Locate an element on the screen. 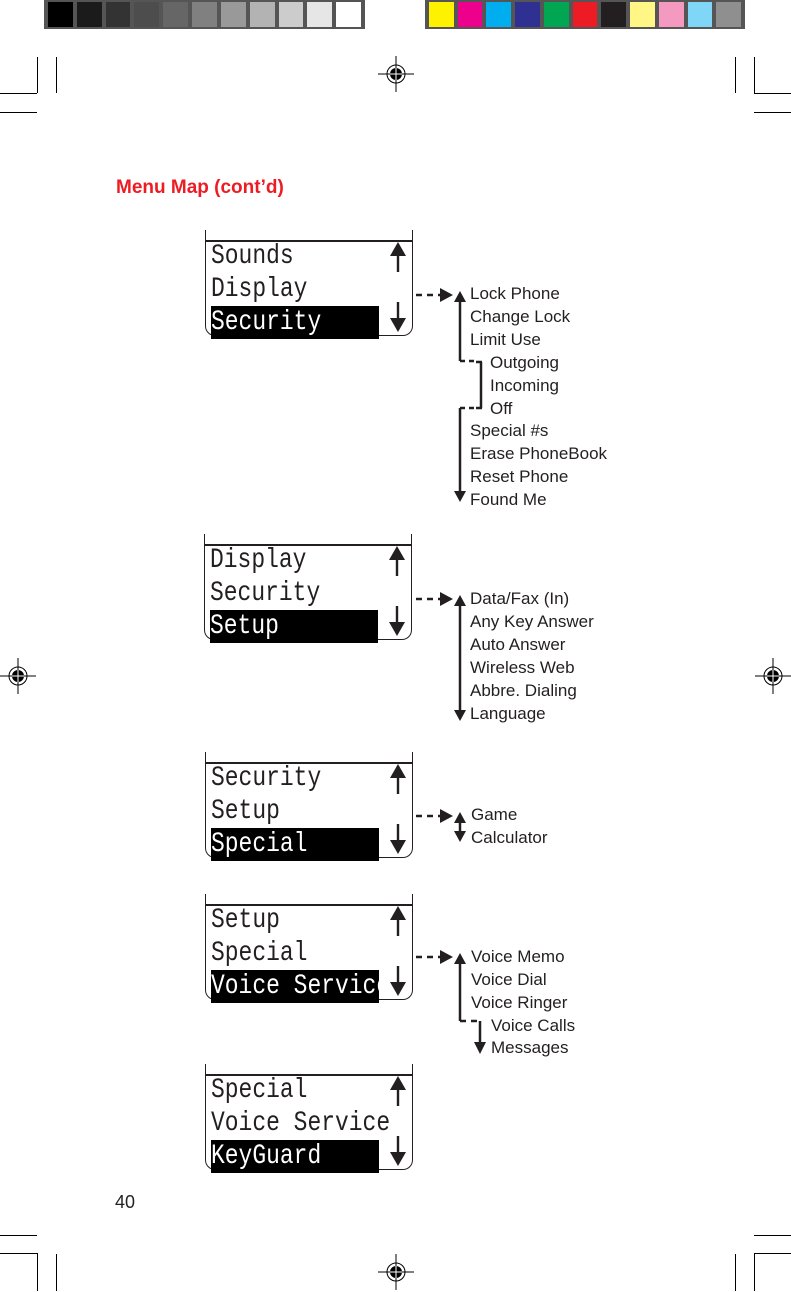 This screenshot has height=1292, width=791. grayscale-color-bar is located at coordinates (204, 14).